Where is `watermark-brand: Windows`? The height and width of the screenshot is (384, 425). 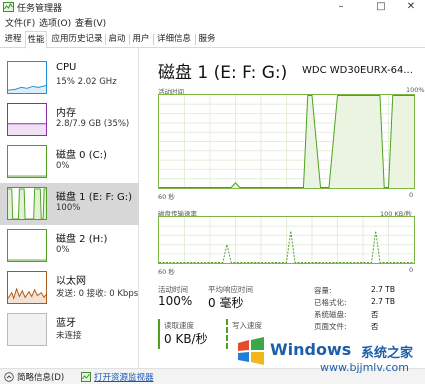
watermark-brand: Windows is located at coordinates (311, 349).